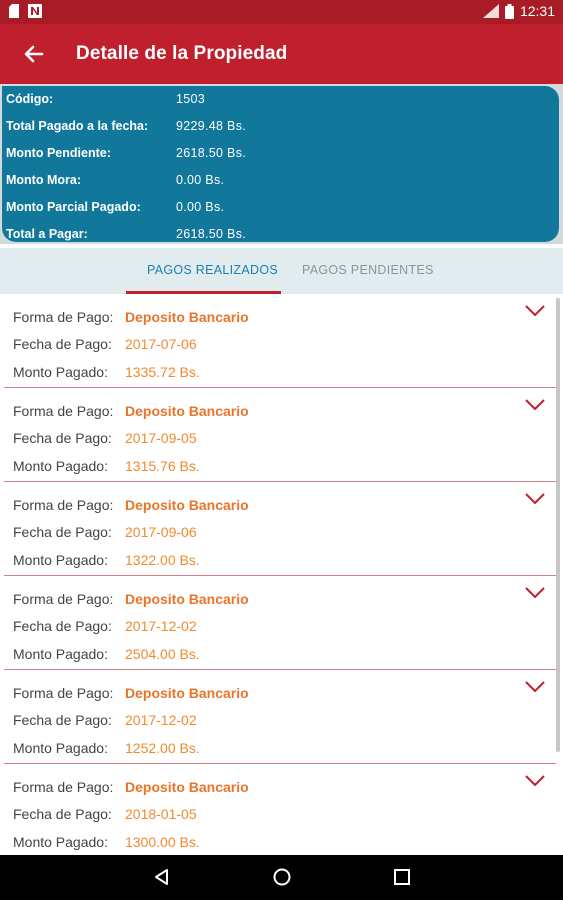 The width and height of the screenshot is (563, 900). Describe the element at coordinates (77, 126) in the screenshot. I see `summary-label: Total Pagado a la fecha:` at that location.